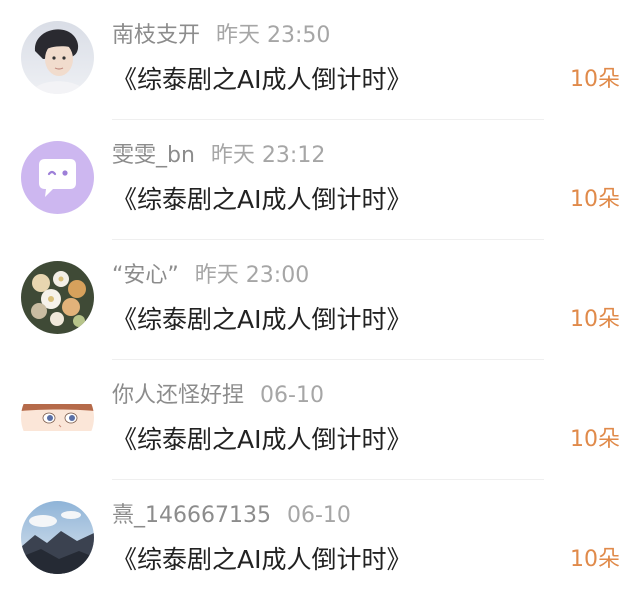 The image size is (640, 602). Describe the element at coordinates (156, 35) in the screenshot. I see `user-name: 南枝支开` at that location.